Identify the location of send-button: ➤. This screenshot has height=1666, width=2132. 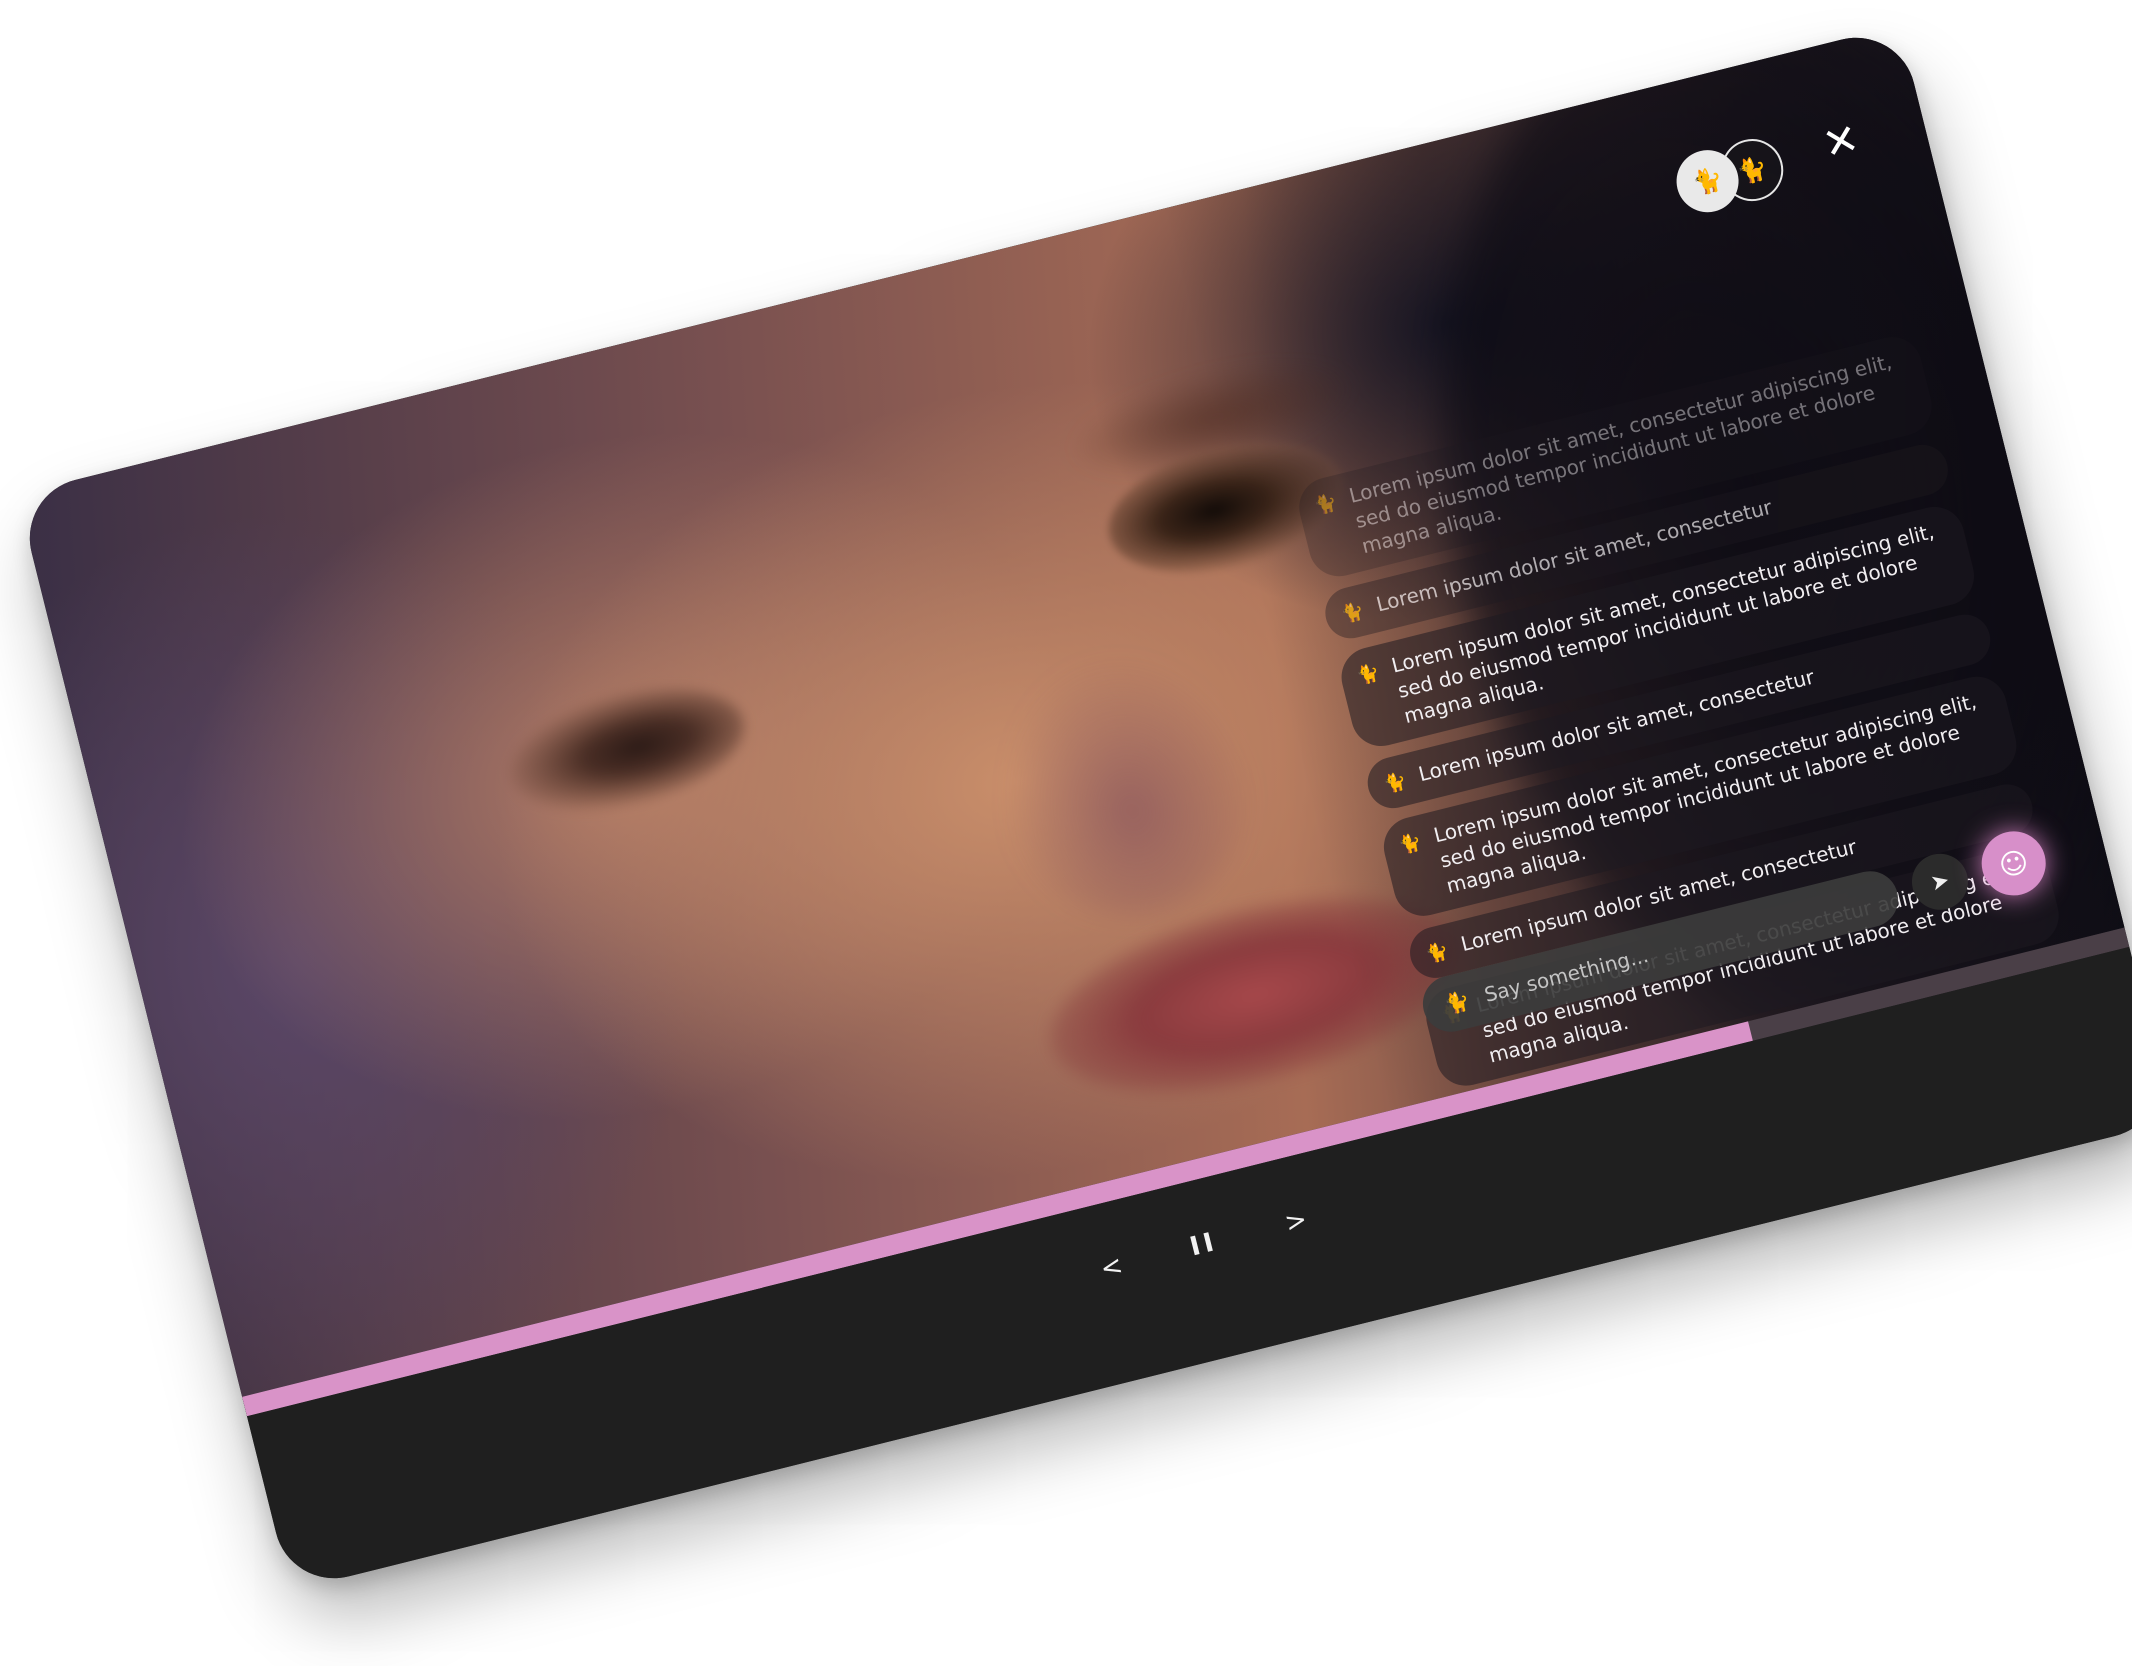
(1940, 881).